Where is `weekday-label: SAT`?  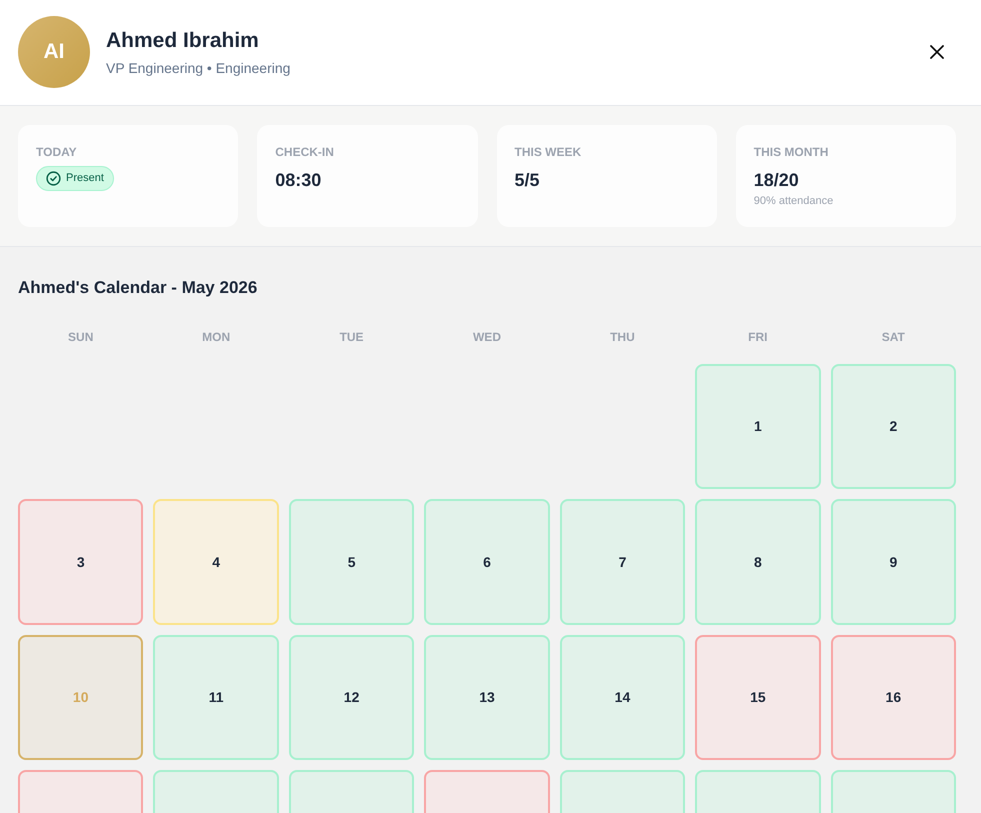
weekday-label: SAT is located at coordinates (893, 337).